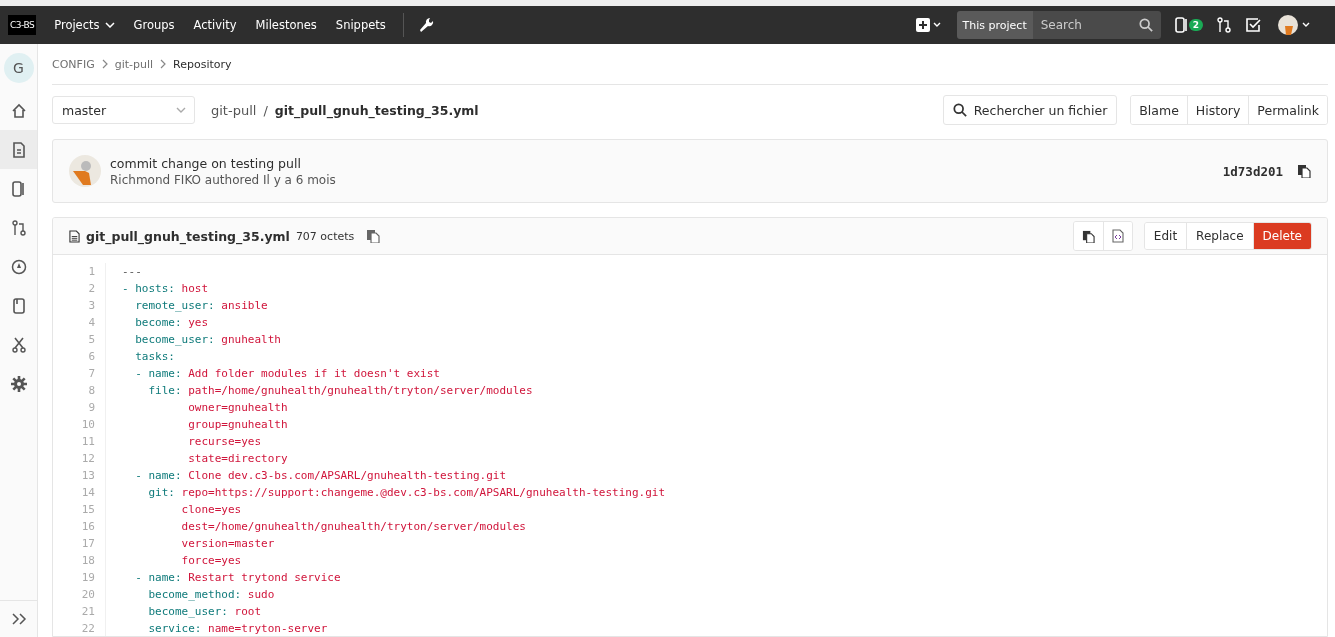 The height and width of the screenshot is (637, 1335). I want to click on project-avatar: G, so click(18, 68).